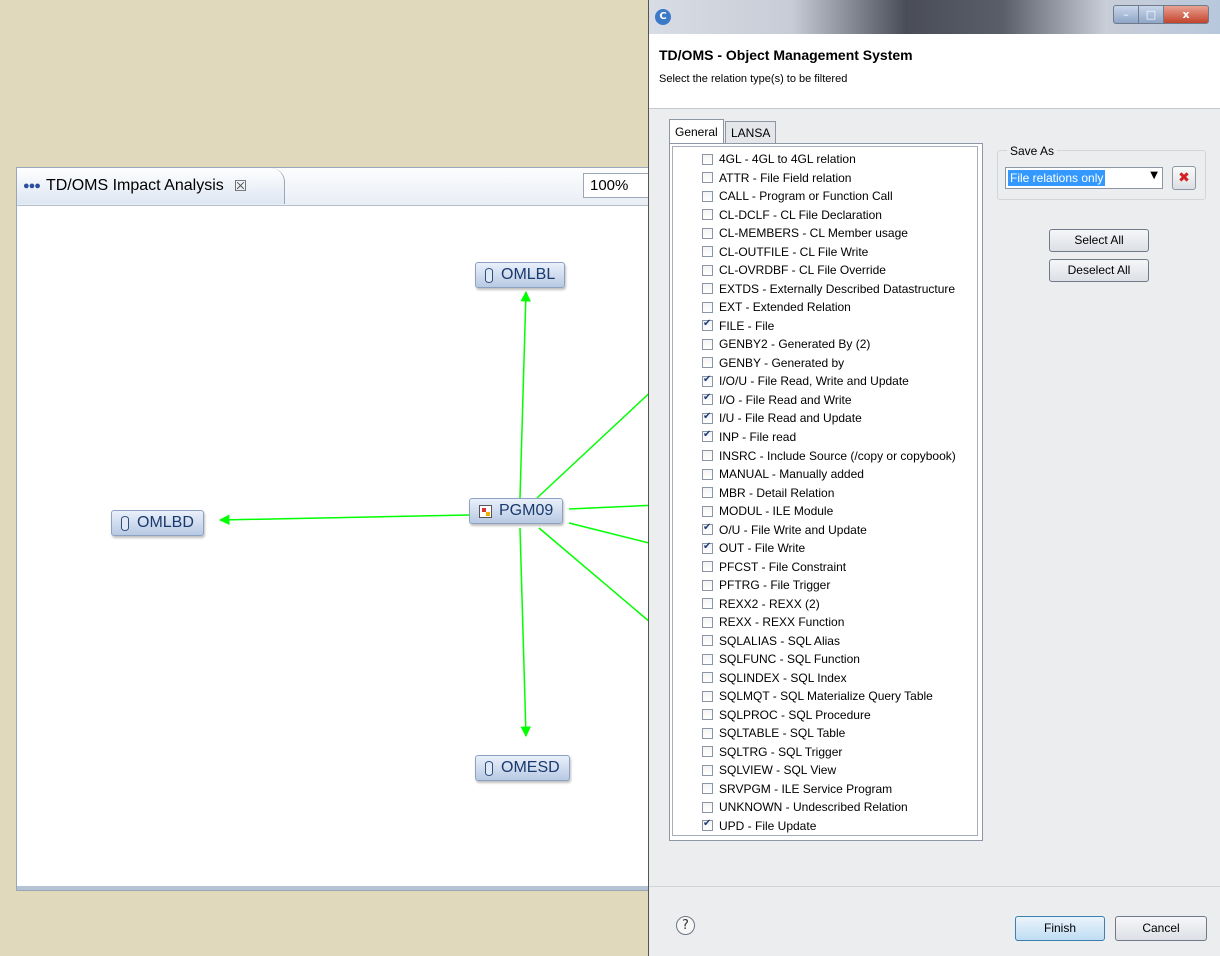 This screenshot has width=1220, height=956. What do you see at coordinates (825, 714) in the screenshot?
I see `relation-item: SQLPROC - SQL Procedure` at bounding box center [825, 714].